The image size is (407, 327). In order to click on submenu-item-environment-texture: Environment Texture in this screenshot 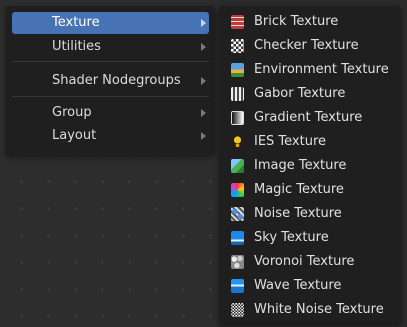, I will do `click(310, 70)`.